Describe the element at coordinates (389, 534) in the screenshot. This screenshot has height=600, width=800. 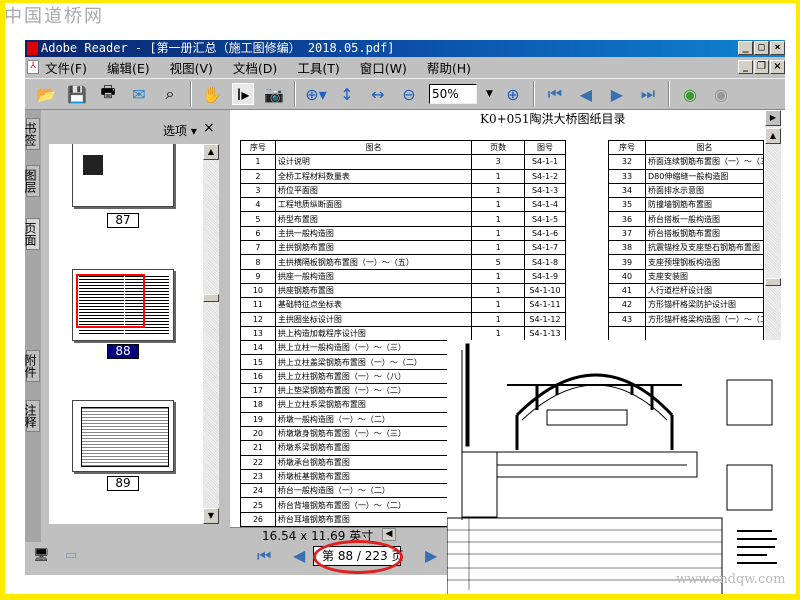
I see `hscroll-left-button: ◀` at that location.